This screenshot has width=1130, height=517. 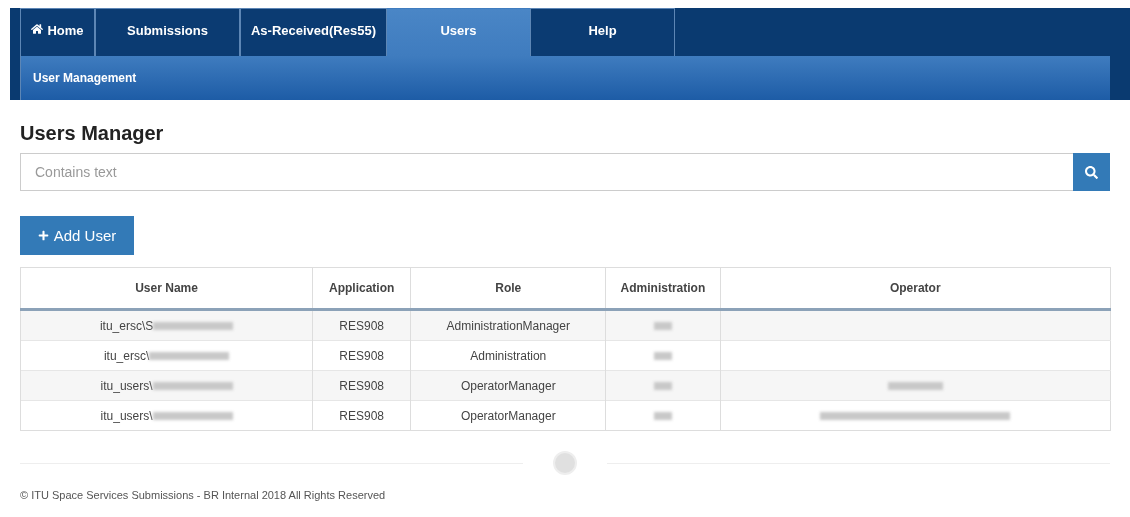 What do you see at coordinates (458, 32) in the screenshot?
I see `nav-tab: Users` at bounding box center [458, 32].